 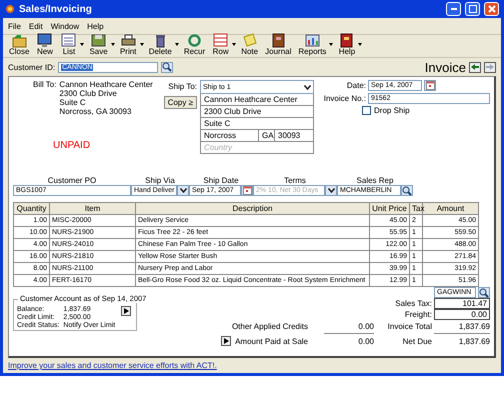 I want to click on promo-link: Improve your sales and customer service efforts with ACT!., so click(x=252, y=365).